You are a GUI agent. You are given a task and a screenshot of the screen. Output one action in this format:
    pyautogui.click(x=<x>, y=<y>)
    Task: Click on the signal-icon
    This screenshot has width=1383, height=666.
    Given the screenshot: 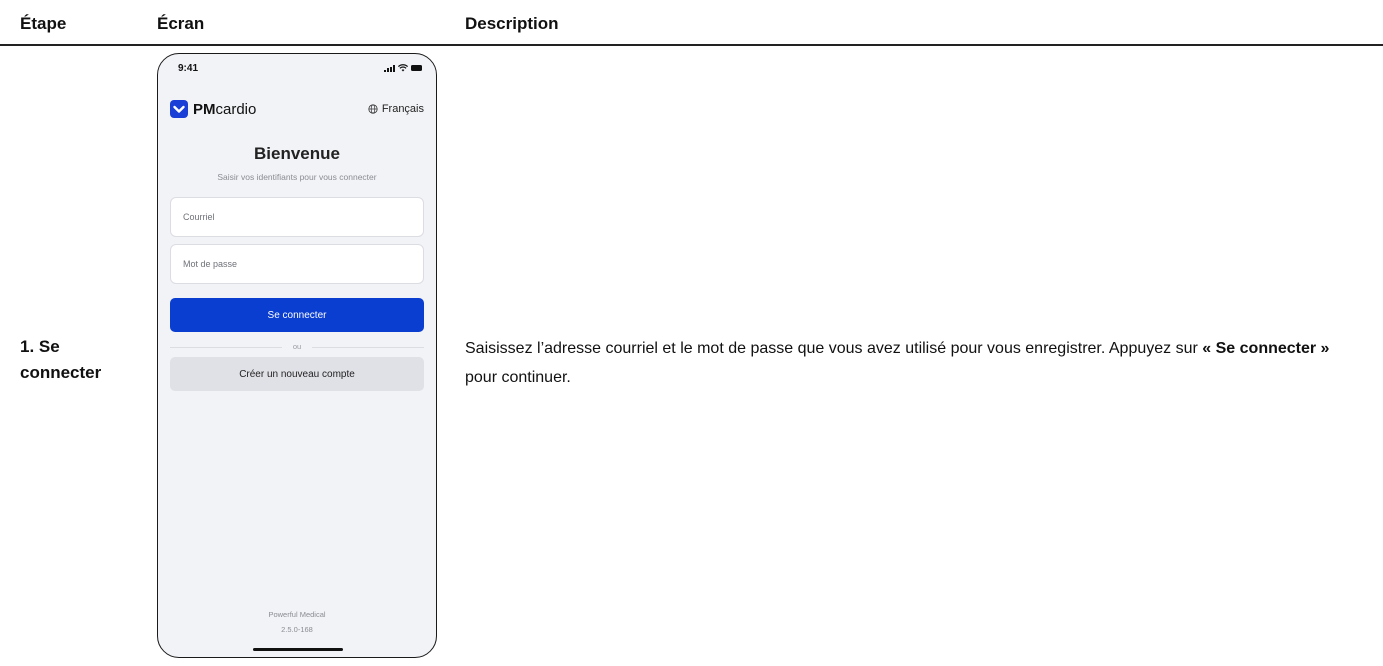 What is the action you would take?
    pyautogui.click(x=389, y=68)
    